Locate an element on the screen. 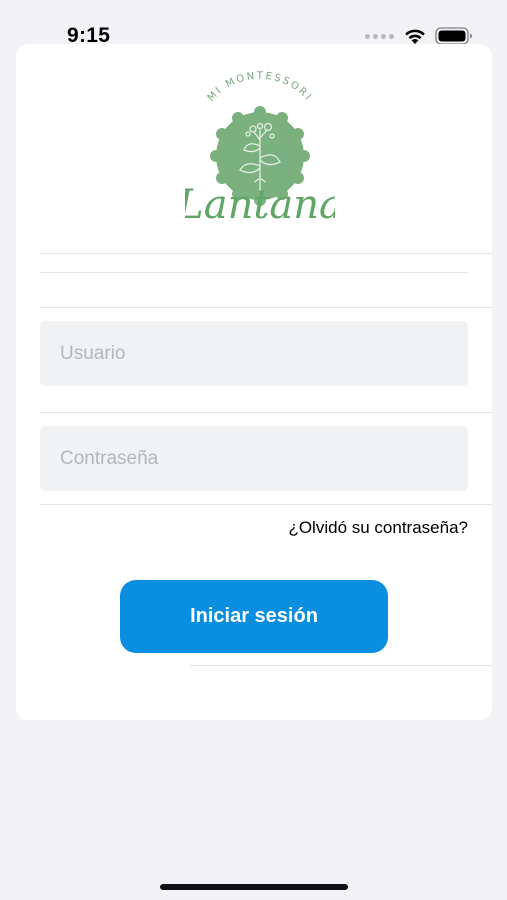  lantana-logo: MI MONTESSORI Lantana is located at coordinates (260, 148).